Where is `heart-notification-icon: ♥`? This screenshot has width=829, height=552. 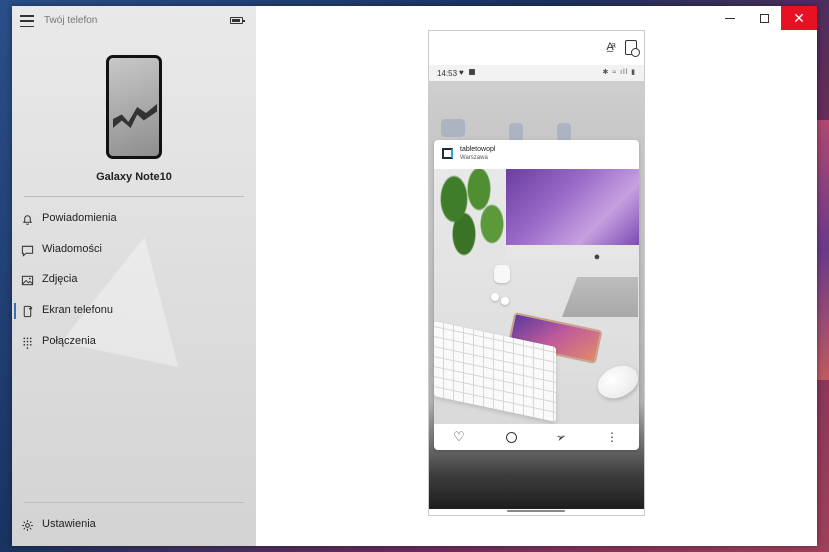
heart-notification-icon: ♥ is located at coordinates (461, 72).